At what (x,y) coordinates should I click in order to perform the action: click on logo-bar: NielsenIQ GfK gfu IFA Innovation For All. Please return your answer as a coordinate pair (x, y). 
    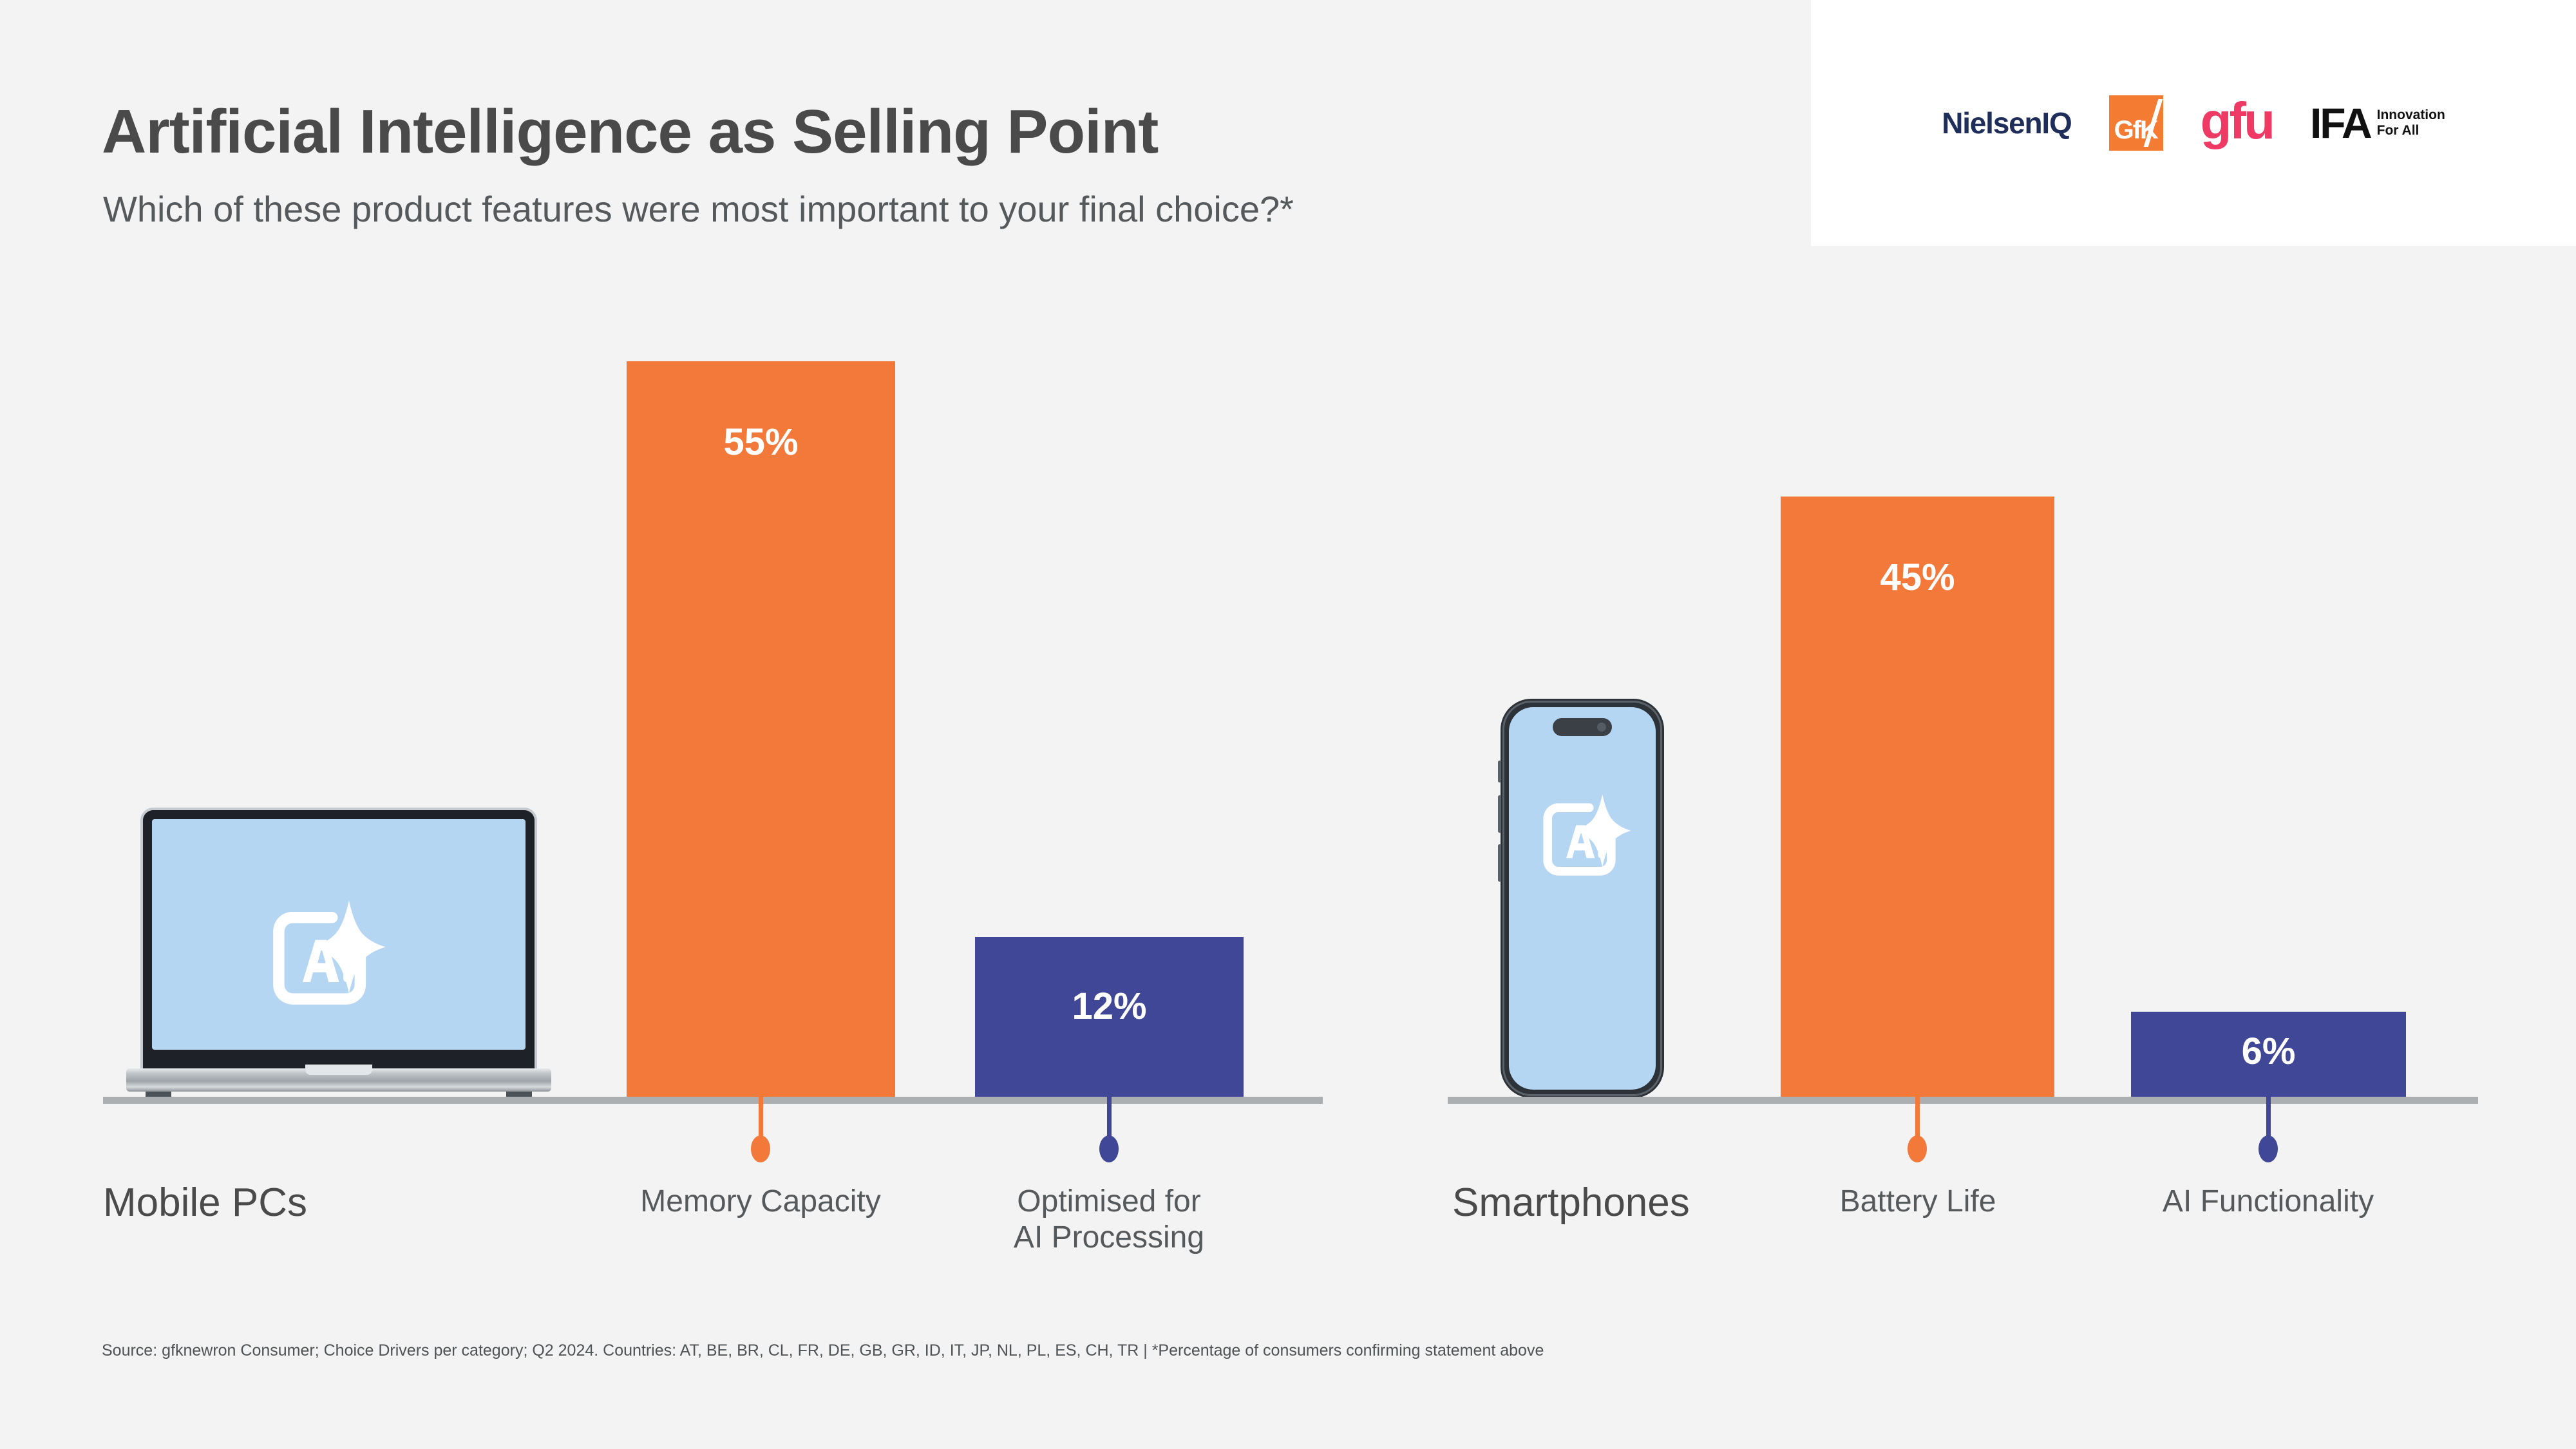
    Looking at the image, I should click on (2194, 123).